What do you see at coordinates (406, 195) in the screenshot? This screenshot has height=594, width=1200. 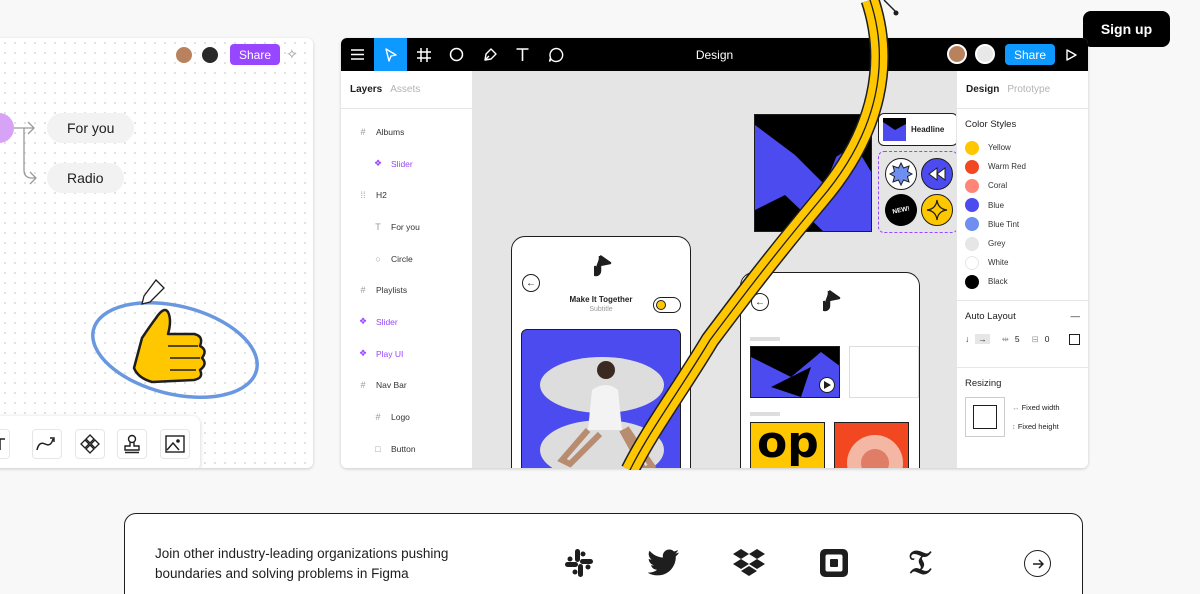 I see `layer-item: ⁞⁞ H2` at bounding box center [406, 195].